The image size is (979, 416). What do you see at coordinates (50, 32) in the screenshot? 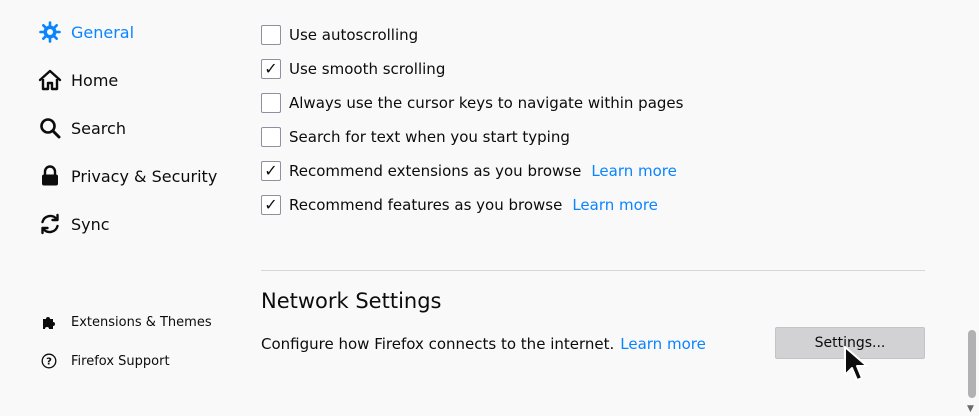
I see `gear-icon` at bounding box center [50, 32].